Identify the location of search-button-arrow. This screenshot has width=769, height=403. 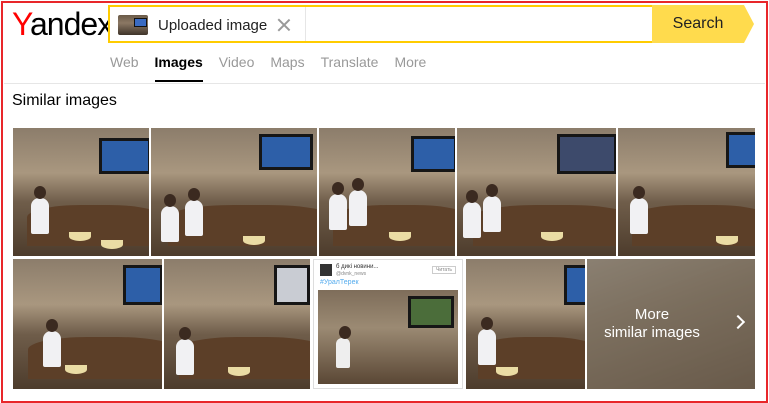
(749, 24).